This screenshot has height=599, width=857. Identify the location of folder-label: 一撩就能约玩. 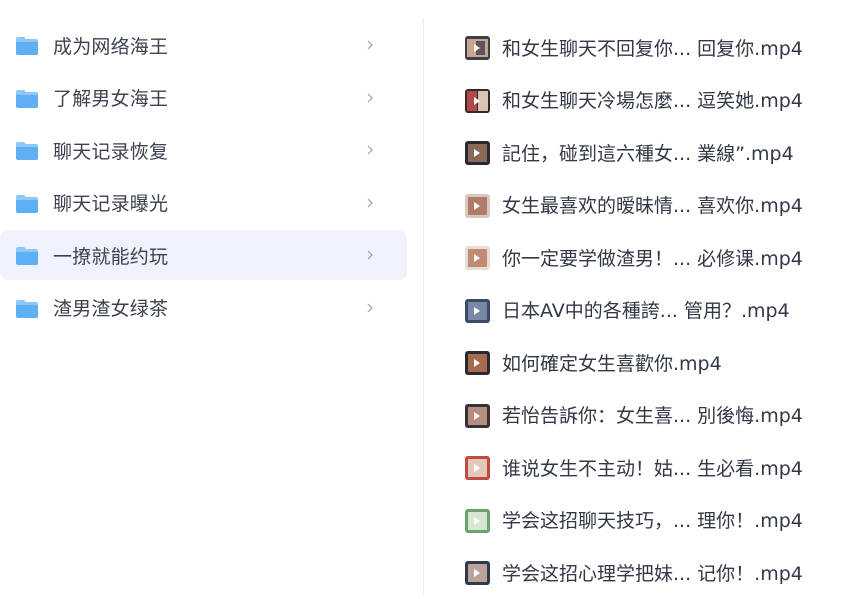
(111, 256).